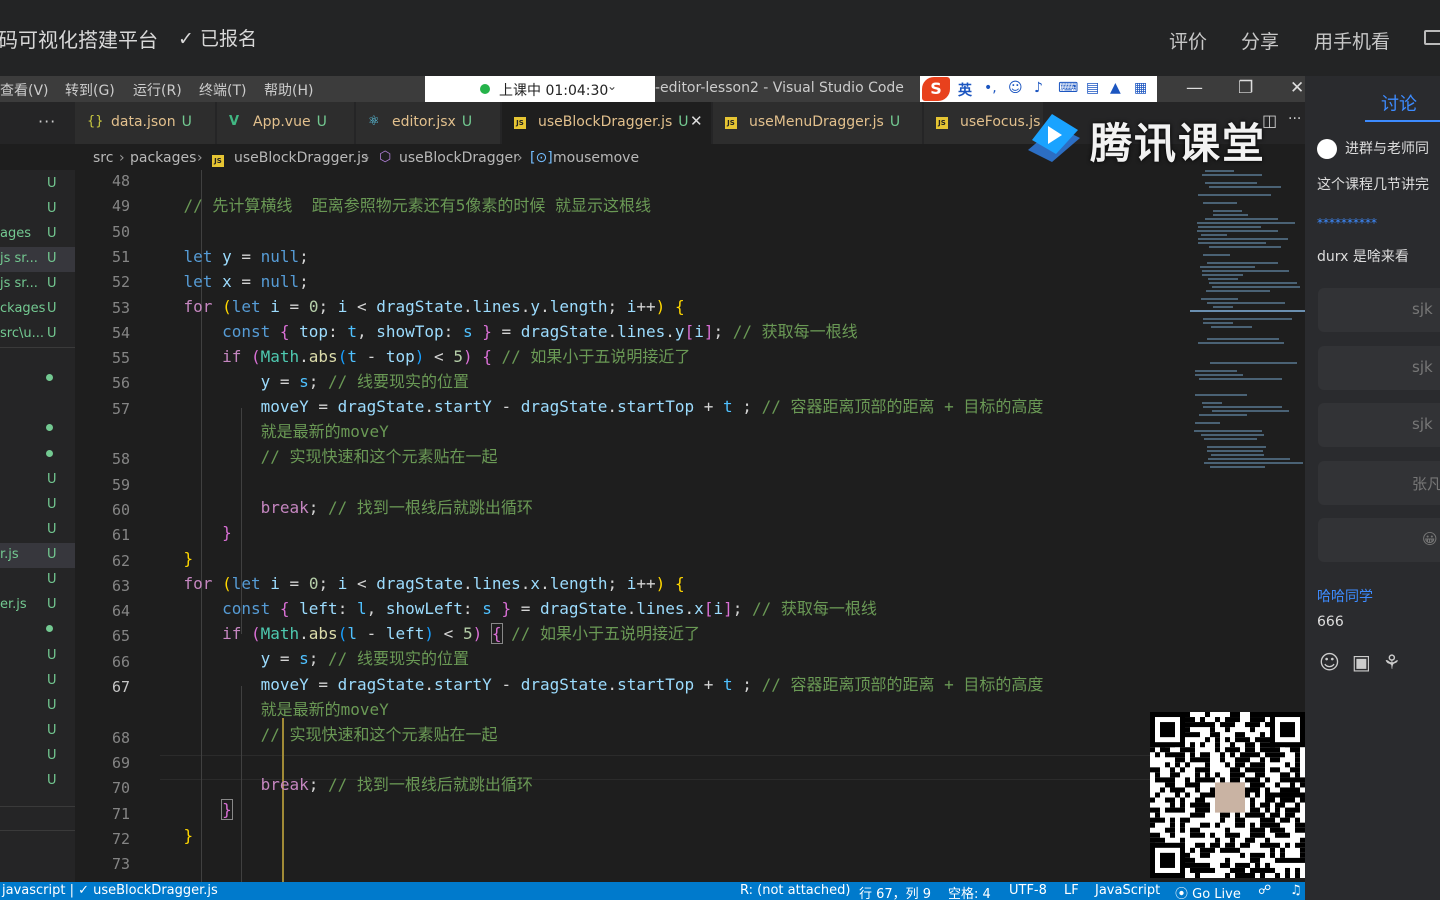 The width and height of the screenshot is (1440, 900). I want to click on status-language-branch: javascript | ✓ useBlockDragger.js, so click(110, 890).